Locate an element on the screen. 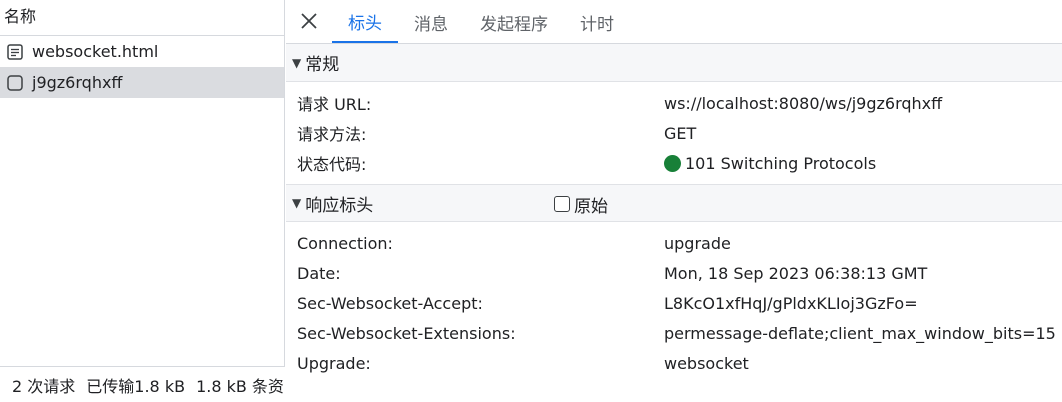  status-code-value: 101 Switching Protocols is located at coordinates (770, 163).